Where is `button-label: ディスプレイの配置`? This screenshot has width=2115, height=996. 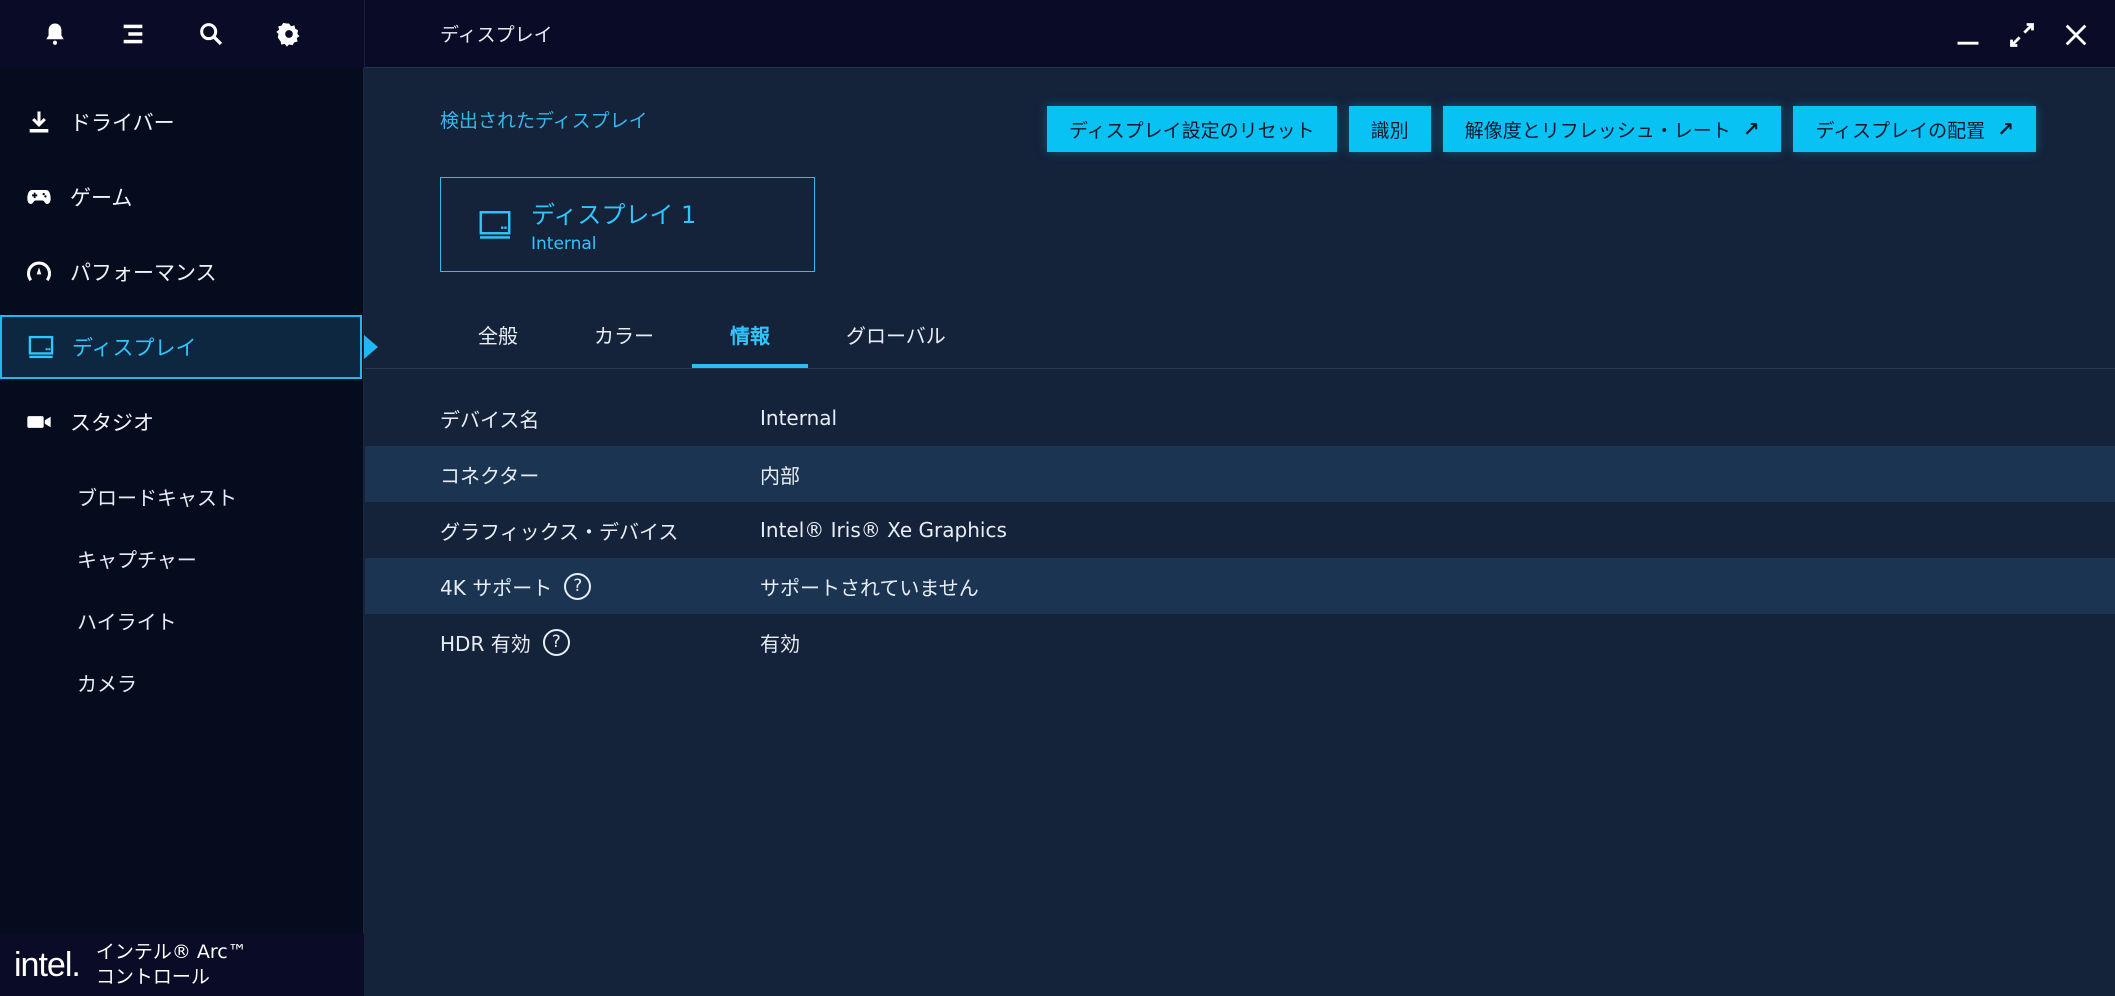
button-label: ディスプレイの配置 is located at coordinates (1900, 130).